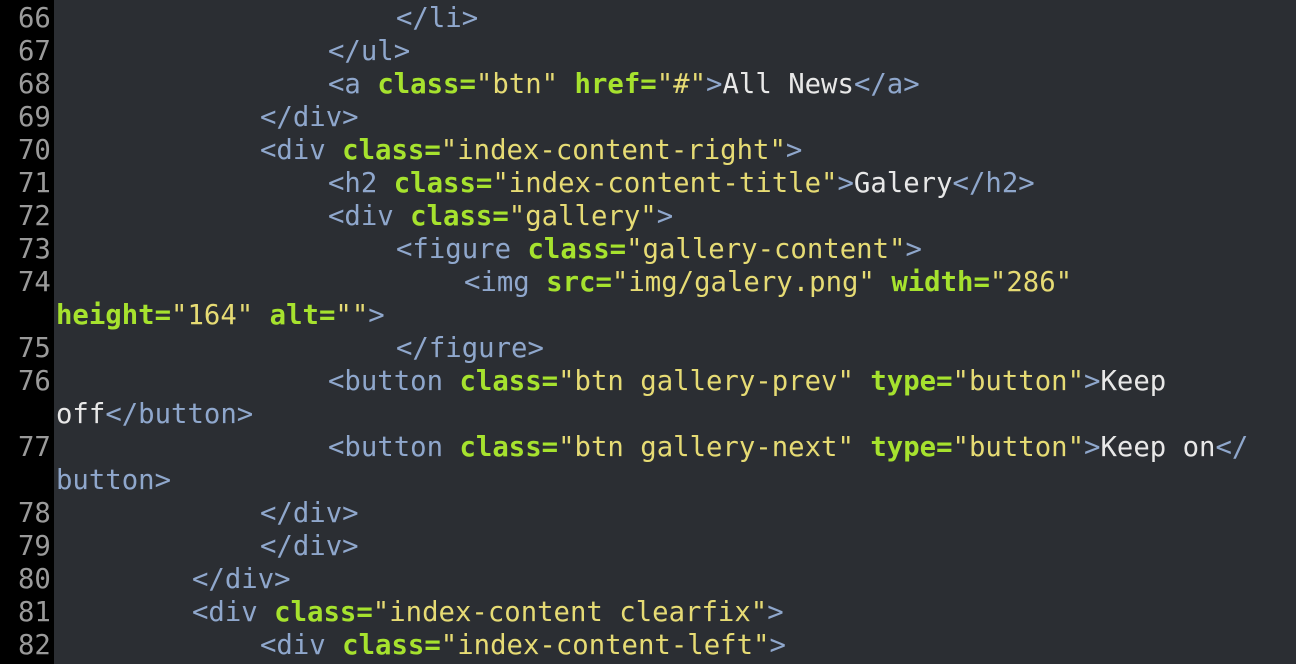  I want to click on token-str: "btn gallery-next", so click(706, 447).